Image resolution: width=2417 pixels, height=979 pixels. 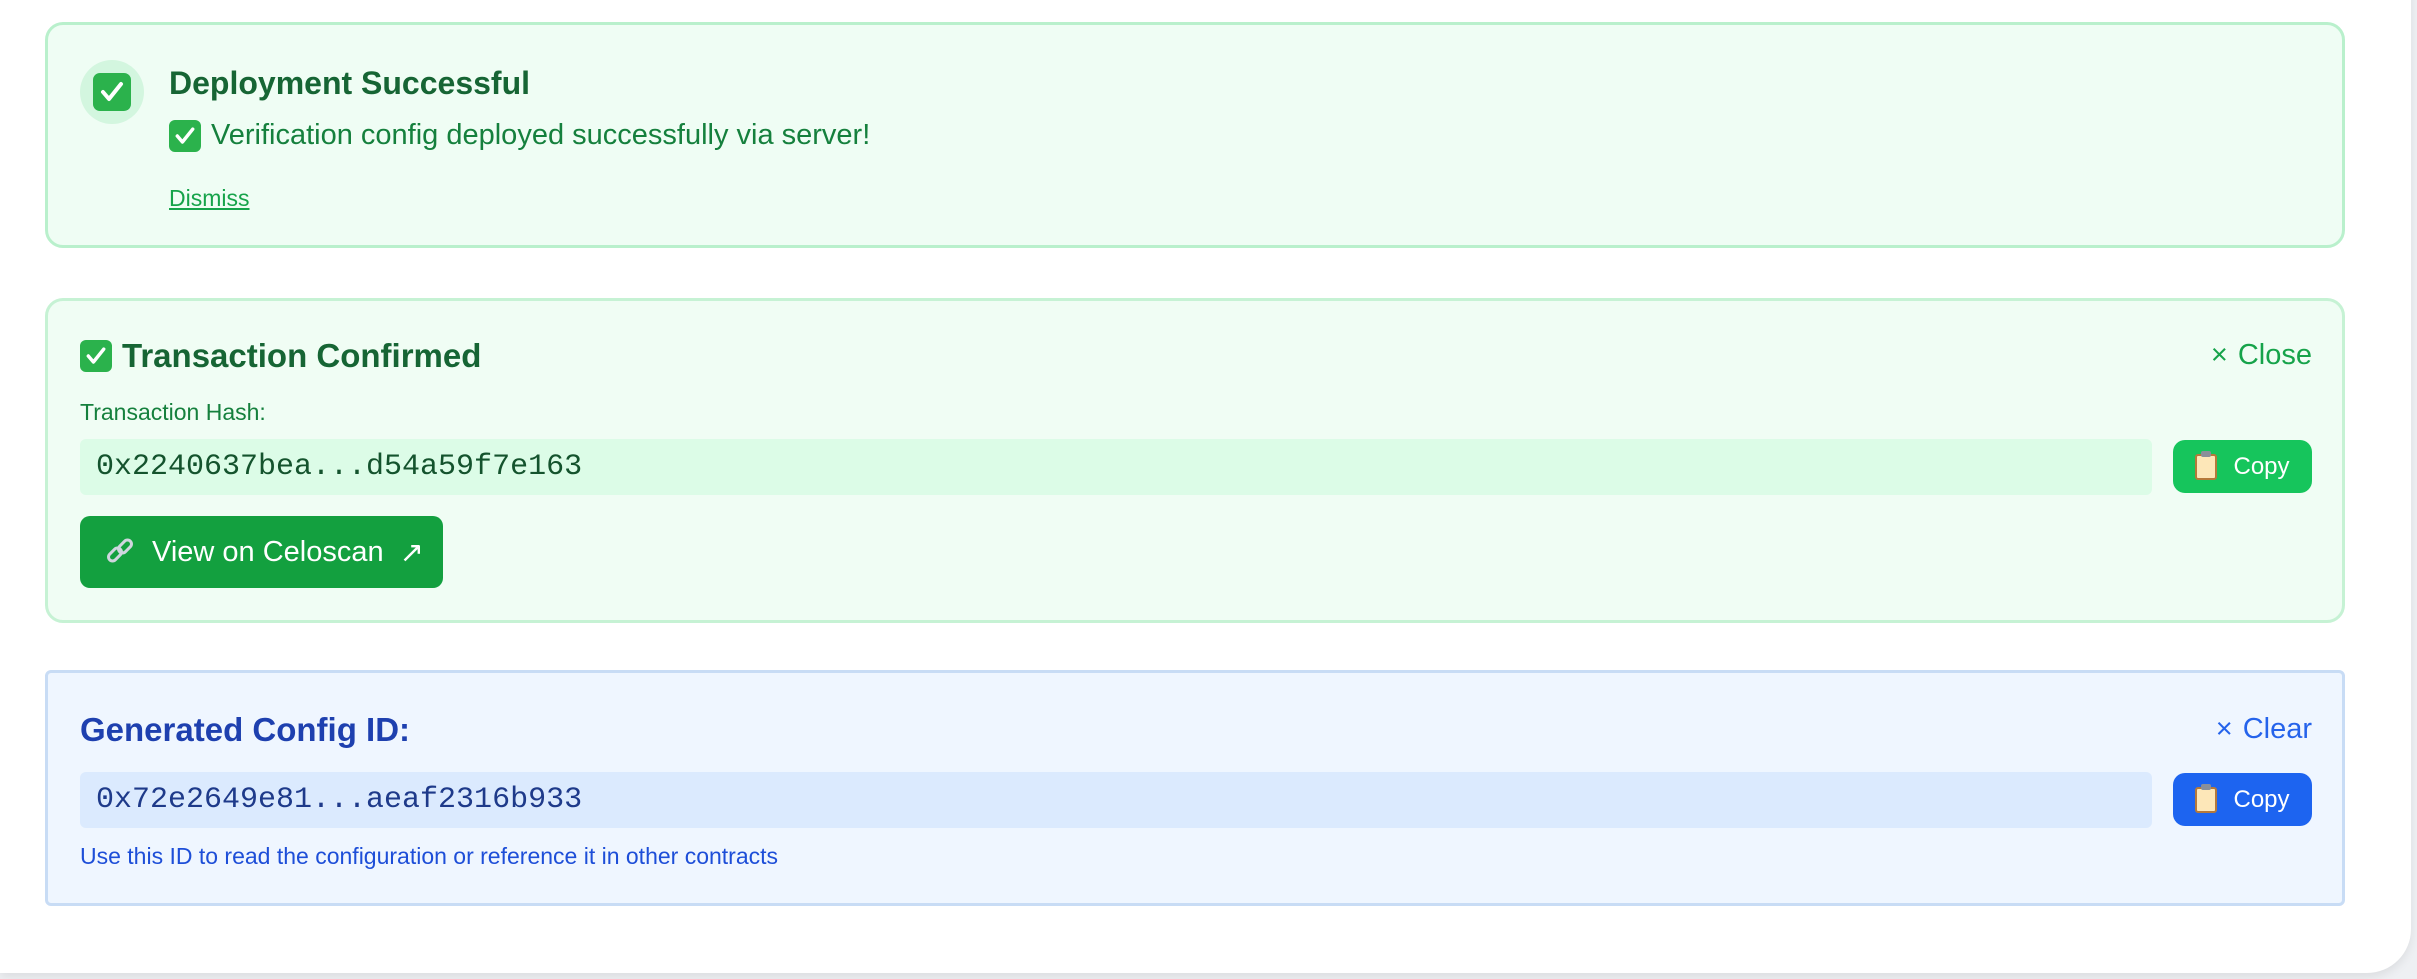 What do you see at coordinates (1116, 467) in the screenshot?
I see `transaction-hash-value: 0x2240637bea...d54a59f7e163` at bounding box center [1116, 467].